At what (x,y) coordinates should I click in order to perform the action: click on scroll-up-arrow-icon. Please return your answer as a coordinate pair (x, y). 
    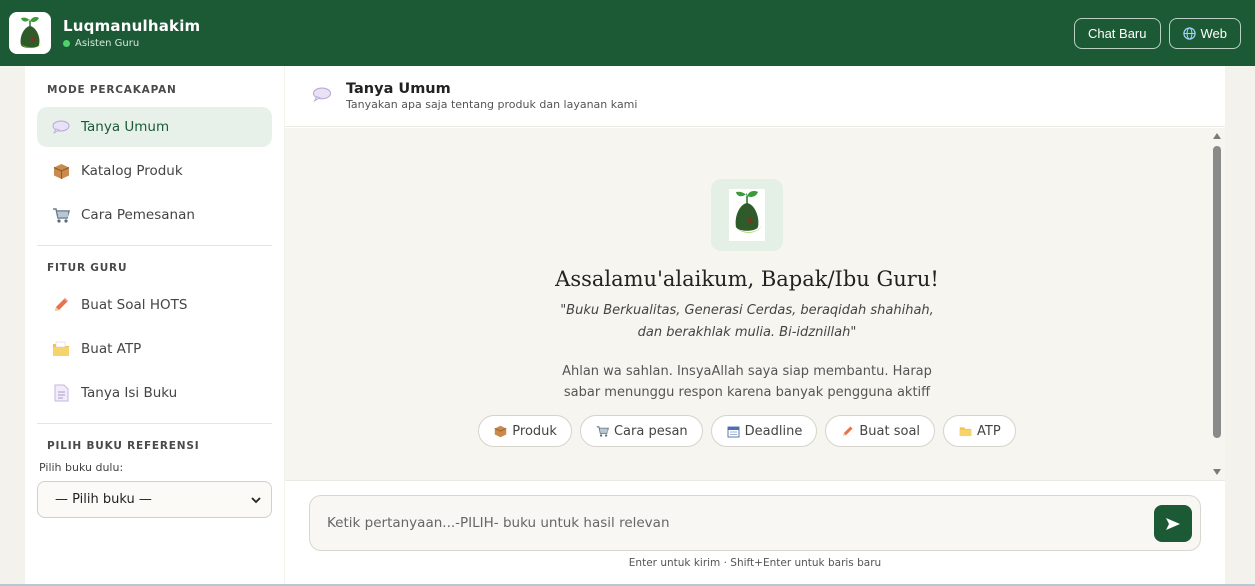
    Looking at the image, I should click on (1217, 136).